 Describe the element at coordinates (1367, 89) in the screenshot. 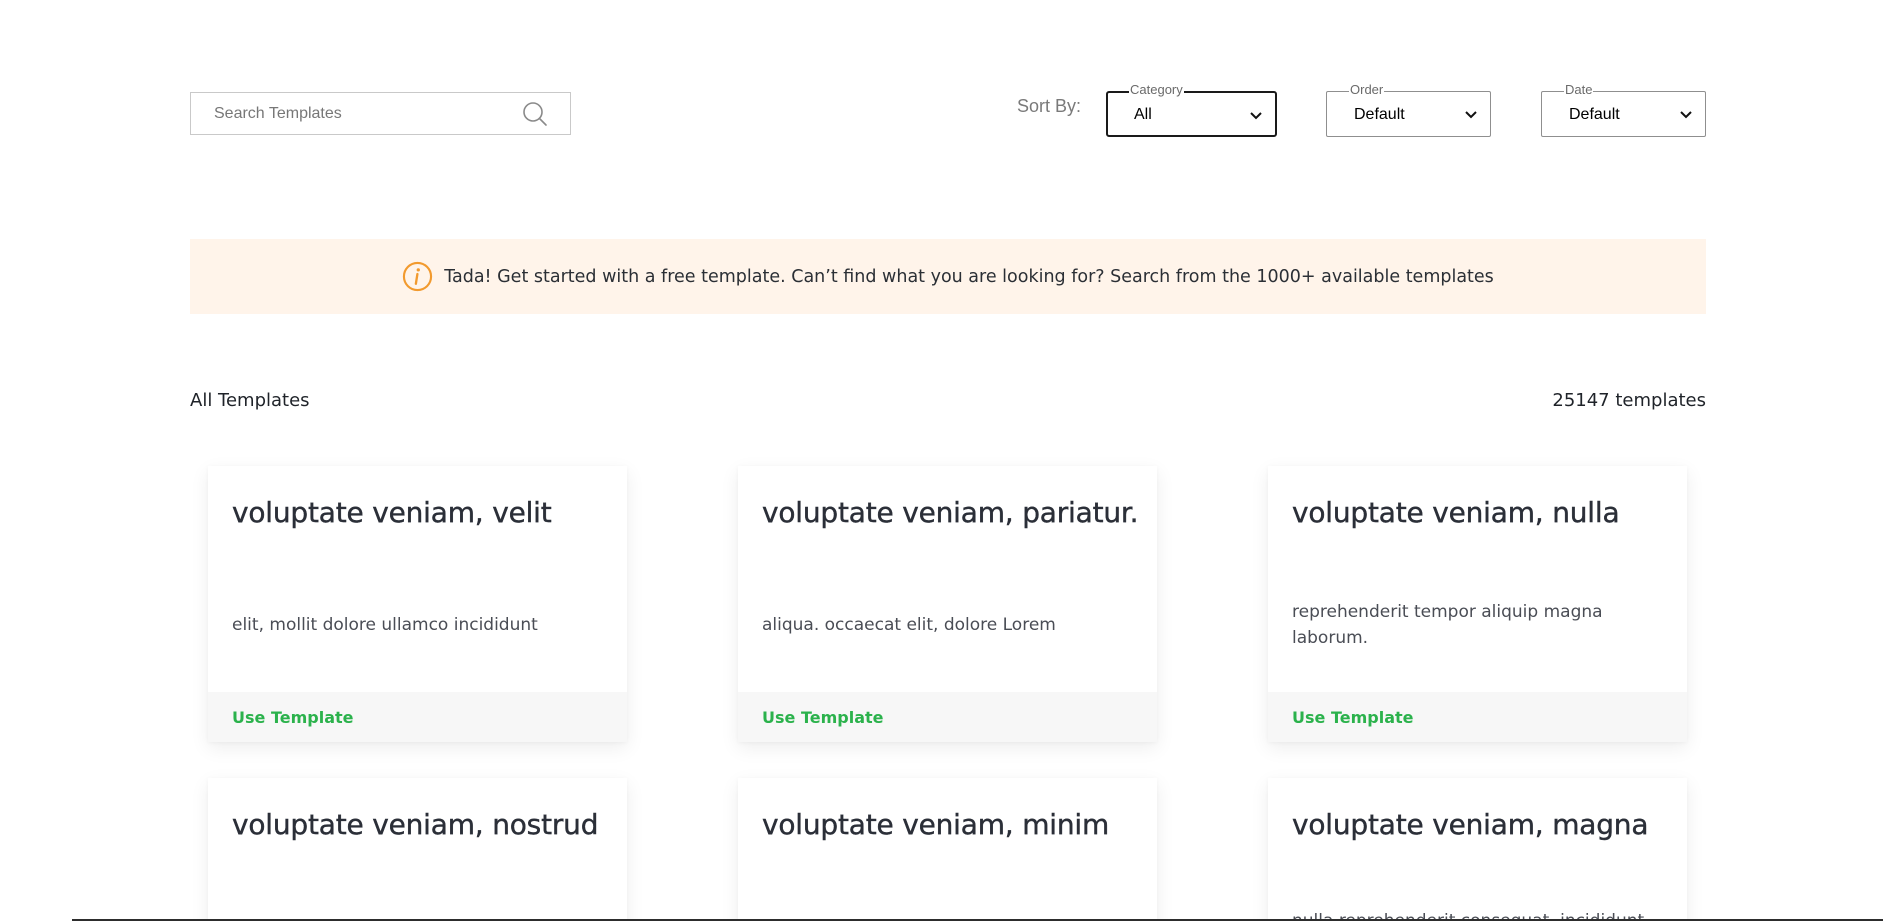

I see `order-select-legend: Order` at that location.